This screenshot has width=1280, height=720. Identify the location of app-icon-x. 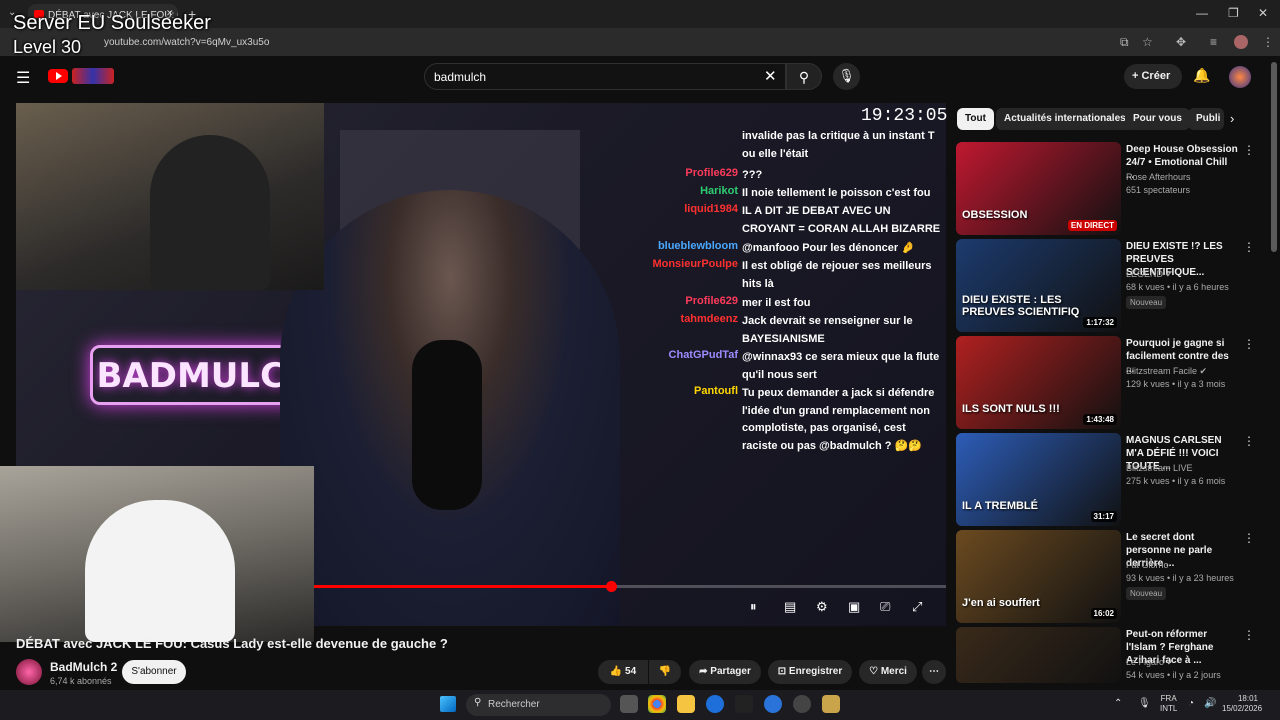
(744, 704).